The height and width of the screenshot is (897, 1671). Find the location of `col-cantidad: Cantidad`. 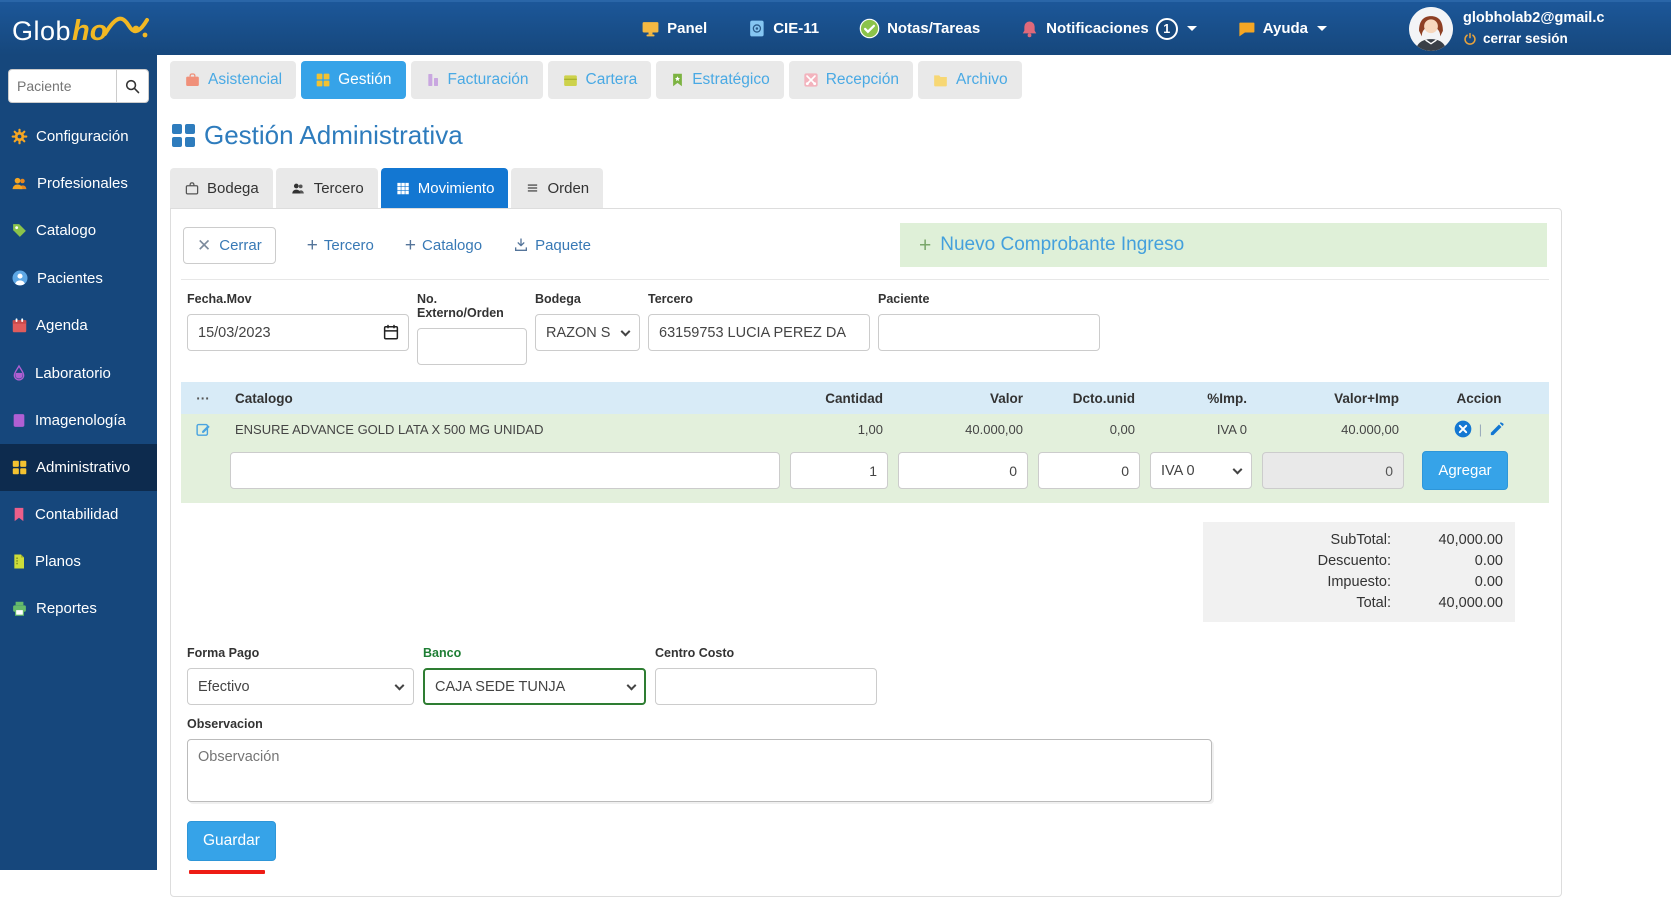

col-cantidad: Cantidad is located at coordinates (854, 398).